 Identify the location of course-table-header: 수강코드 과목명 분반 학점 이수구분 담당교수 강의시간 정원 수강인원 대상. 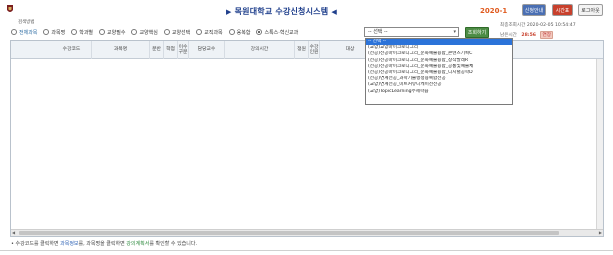
(307, 50).